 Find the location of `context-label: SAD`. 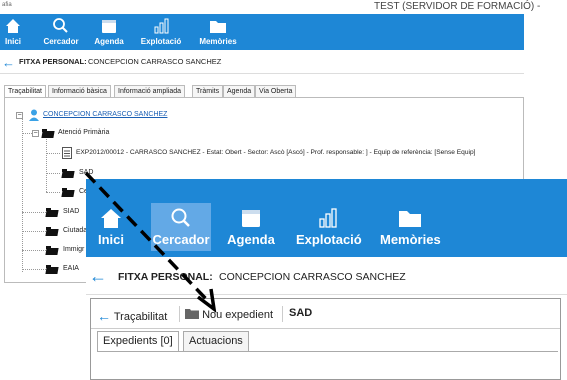

context-label: SAD is located at coordinates (301, 313).